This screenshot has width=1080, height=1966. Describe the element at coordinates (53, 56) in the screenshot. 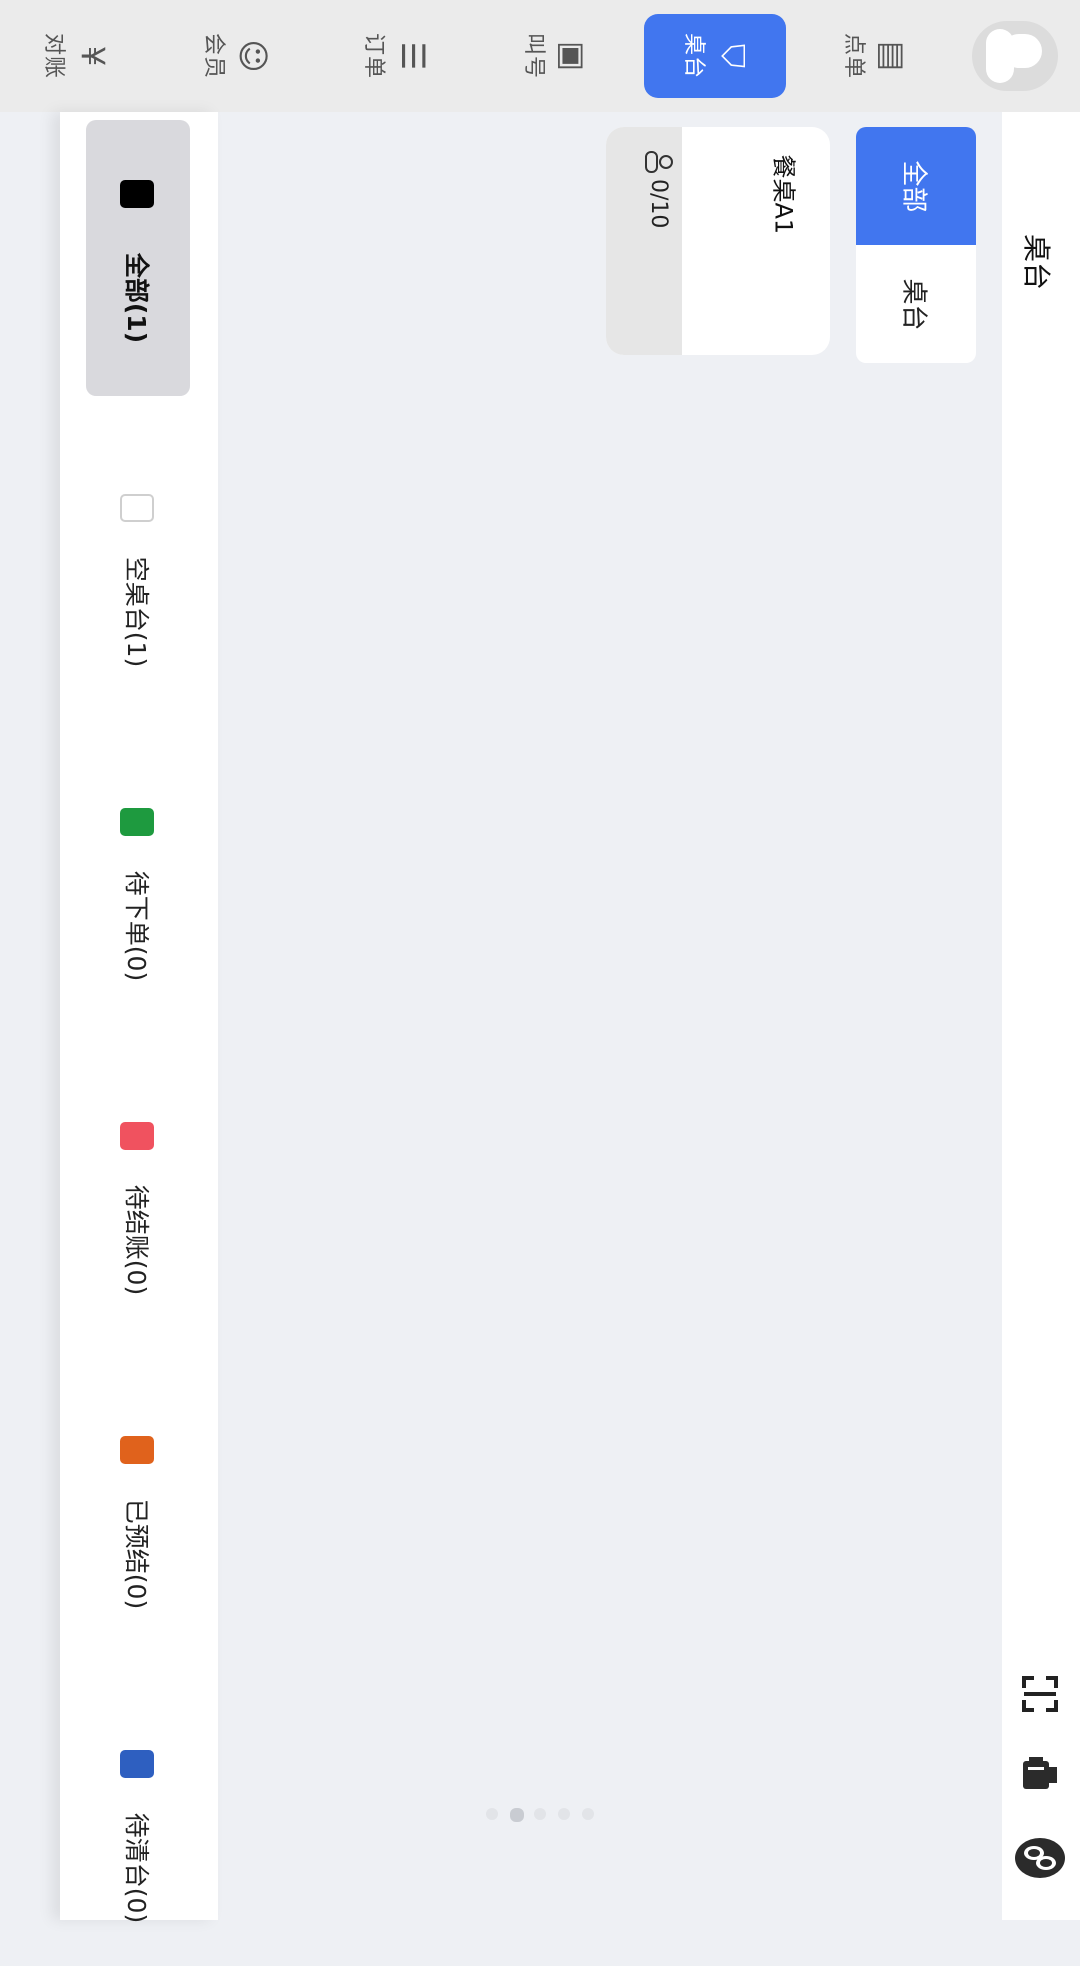

I see `nav-tab-label: 对账` at that location.